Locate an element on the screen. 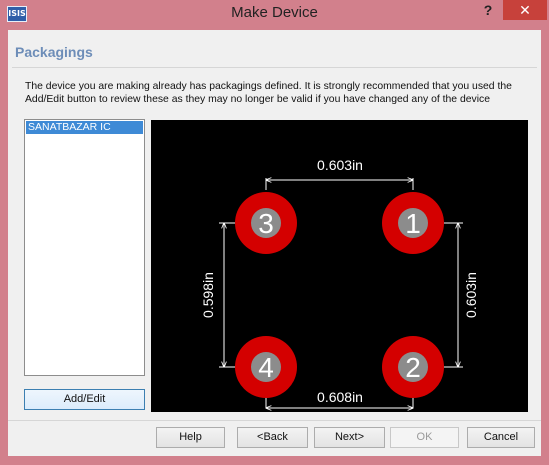  pin-label-4: 4 is located at coordinates (266, 367).